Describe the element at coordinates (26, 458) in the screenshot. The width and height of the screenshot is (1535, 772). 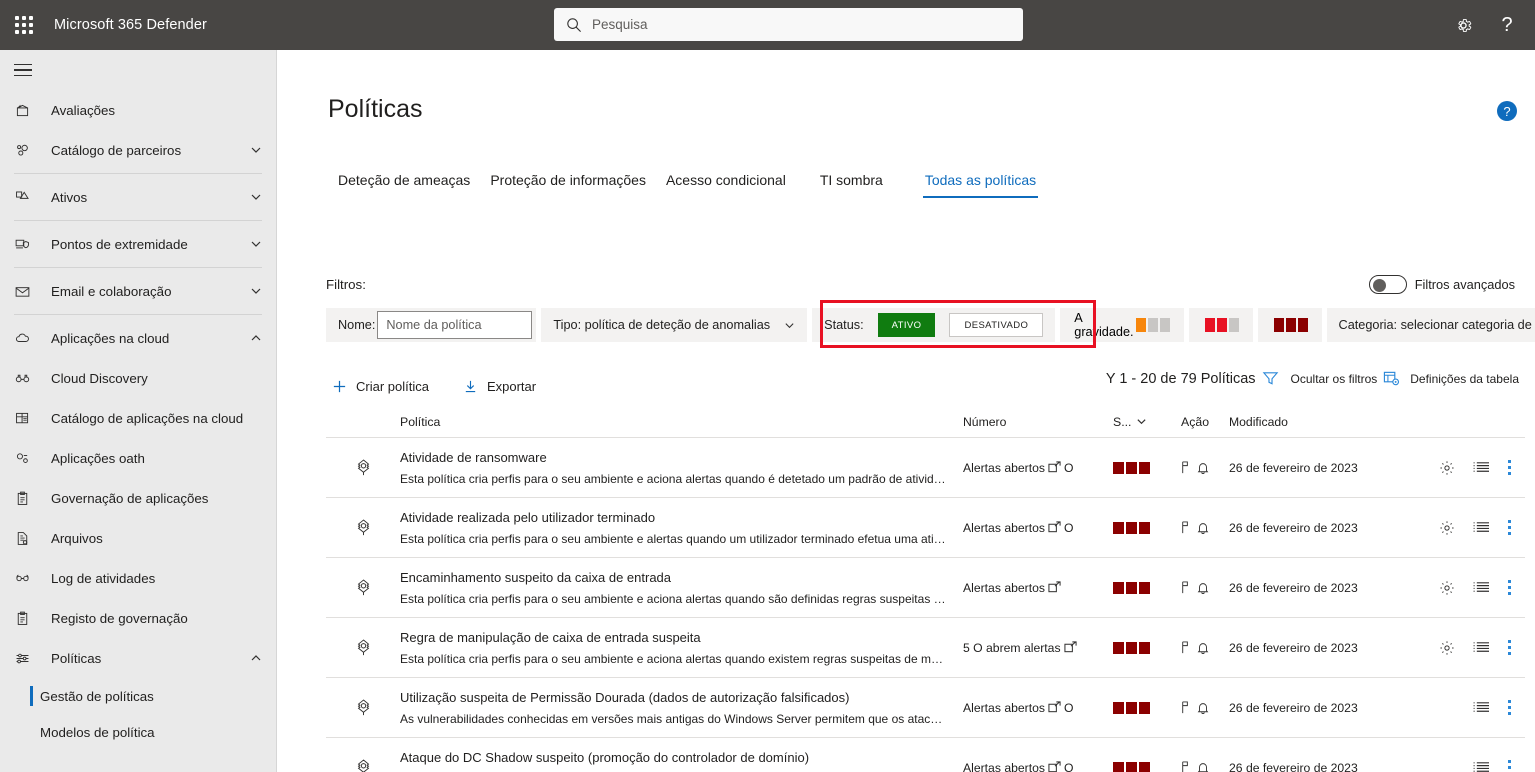
I see `oauth-apps-icon` at that location.